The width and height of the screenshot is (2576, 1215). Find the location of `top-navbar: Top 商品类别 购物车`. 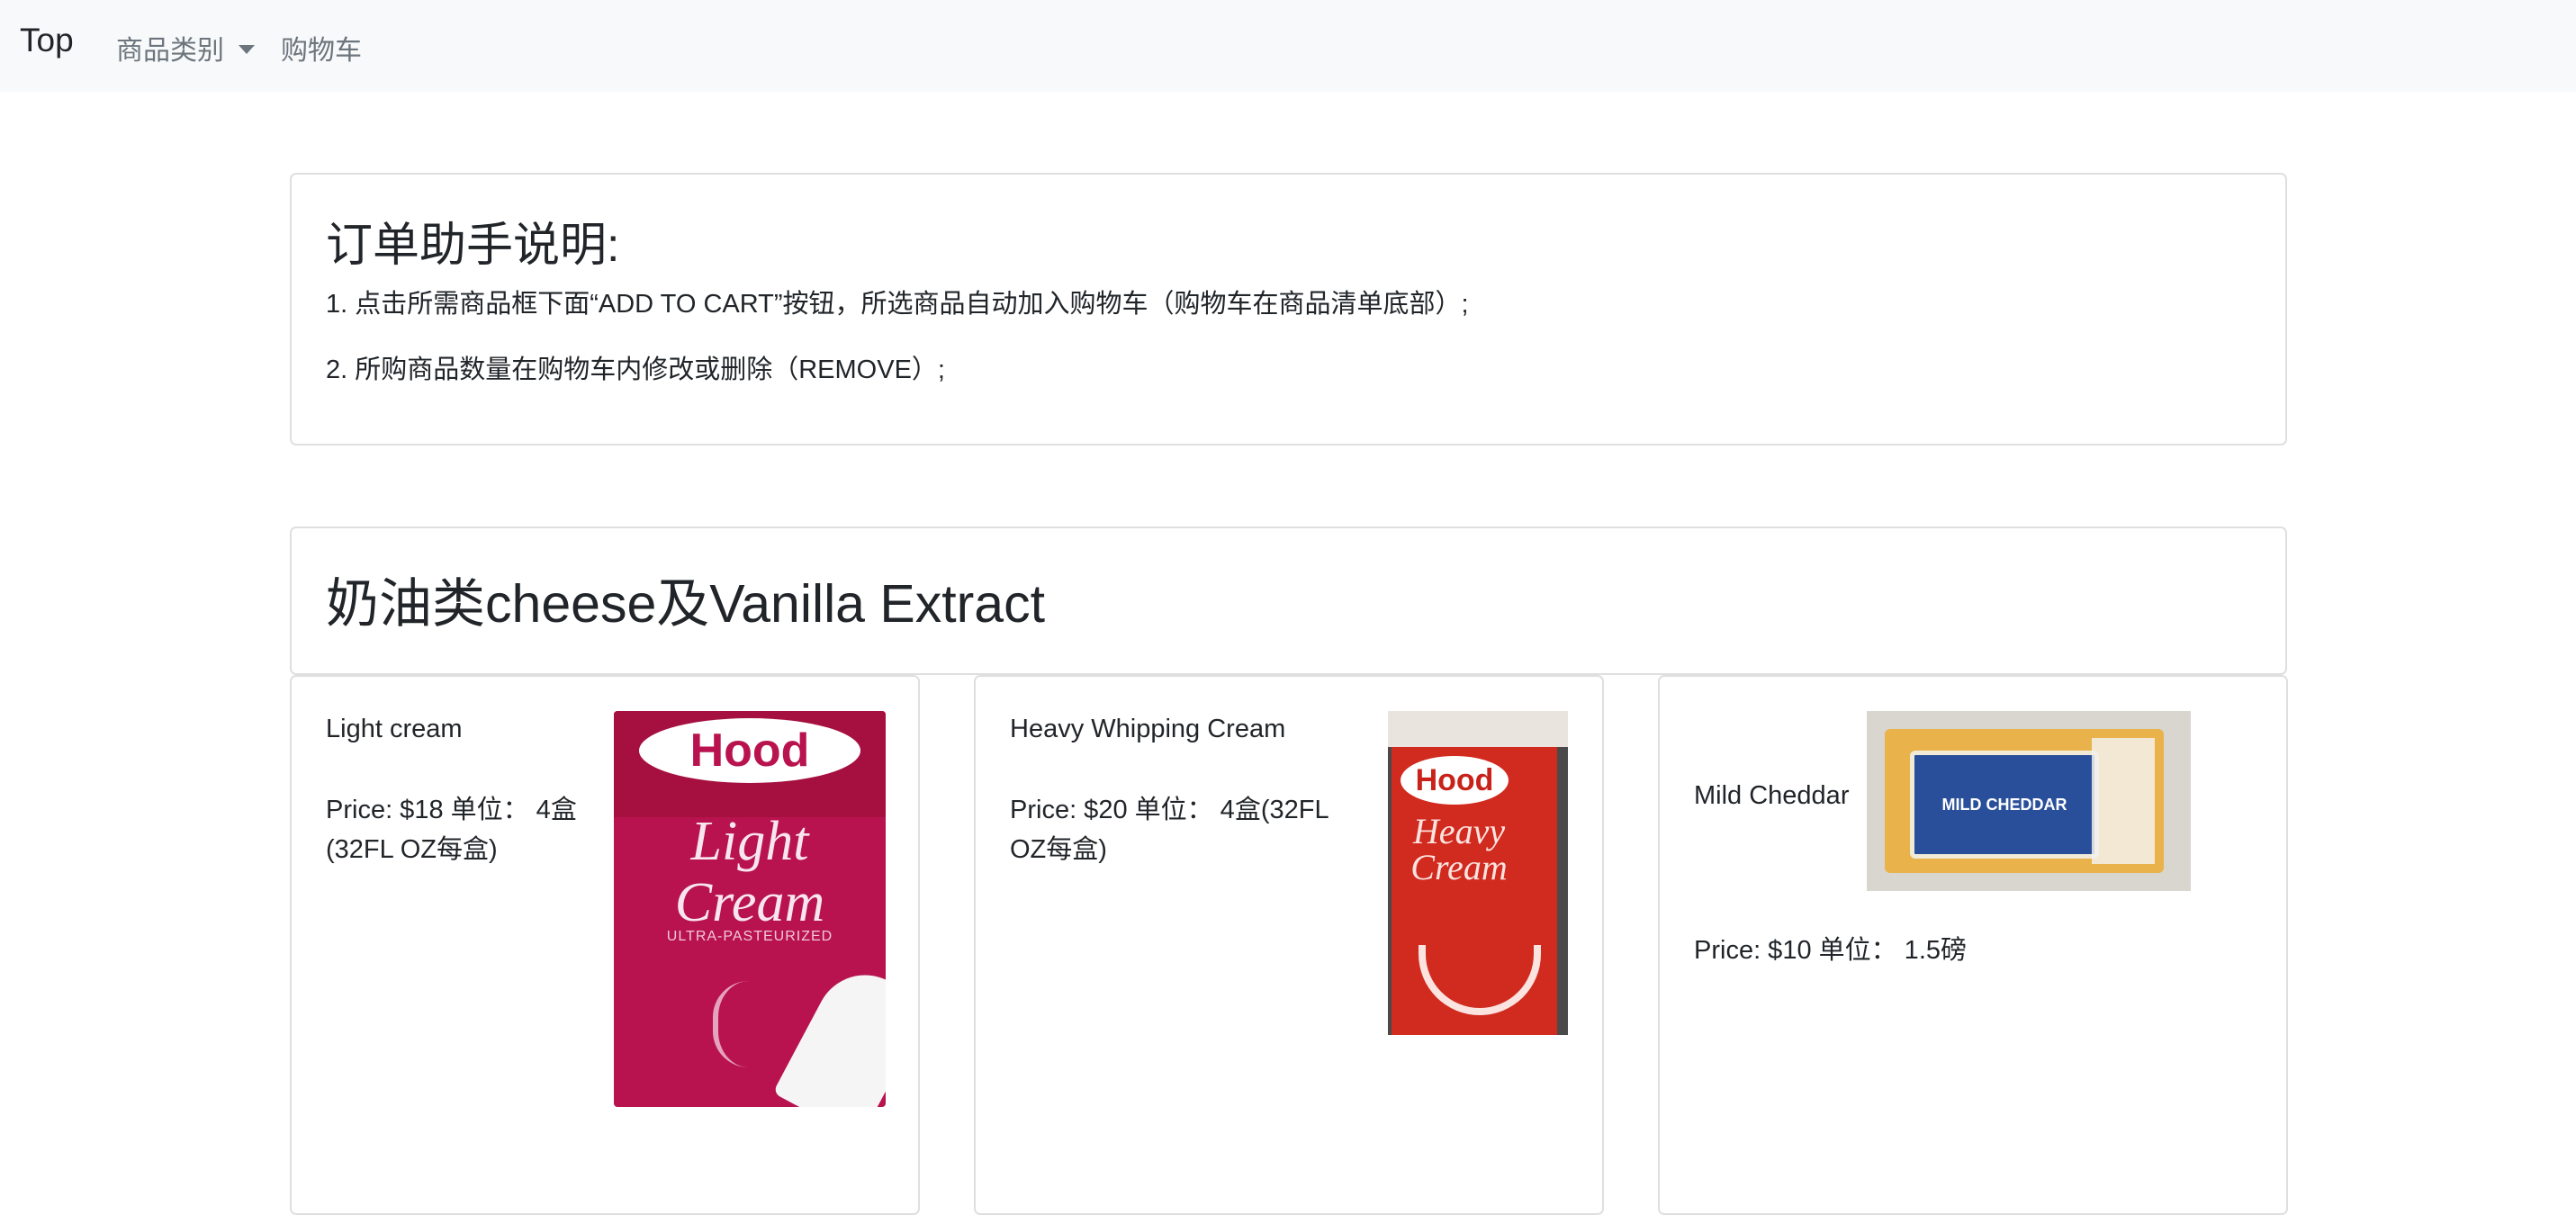

top-navbar: Top 商品类别 购物车 is located at coordinates (1288, 46).